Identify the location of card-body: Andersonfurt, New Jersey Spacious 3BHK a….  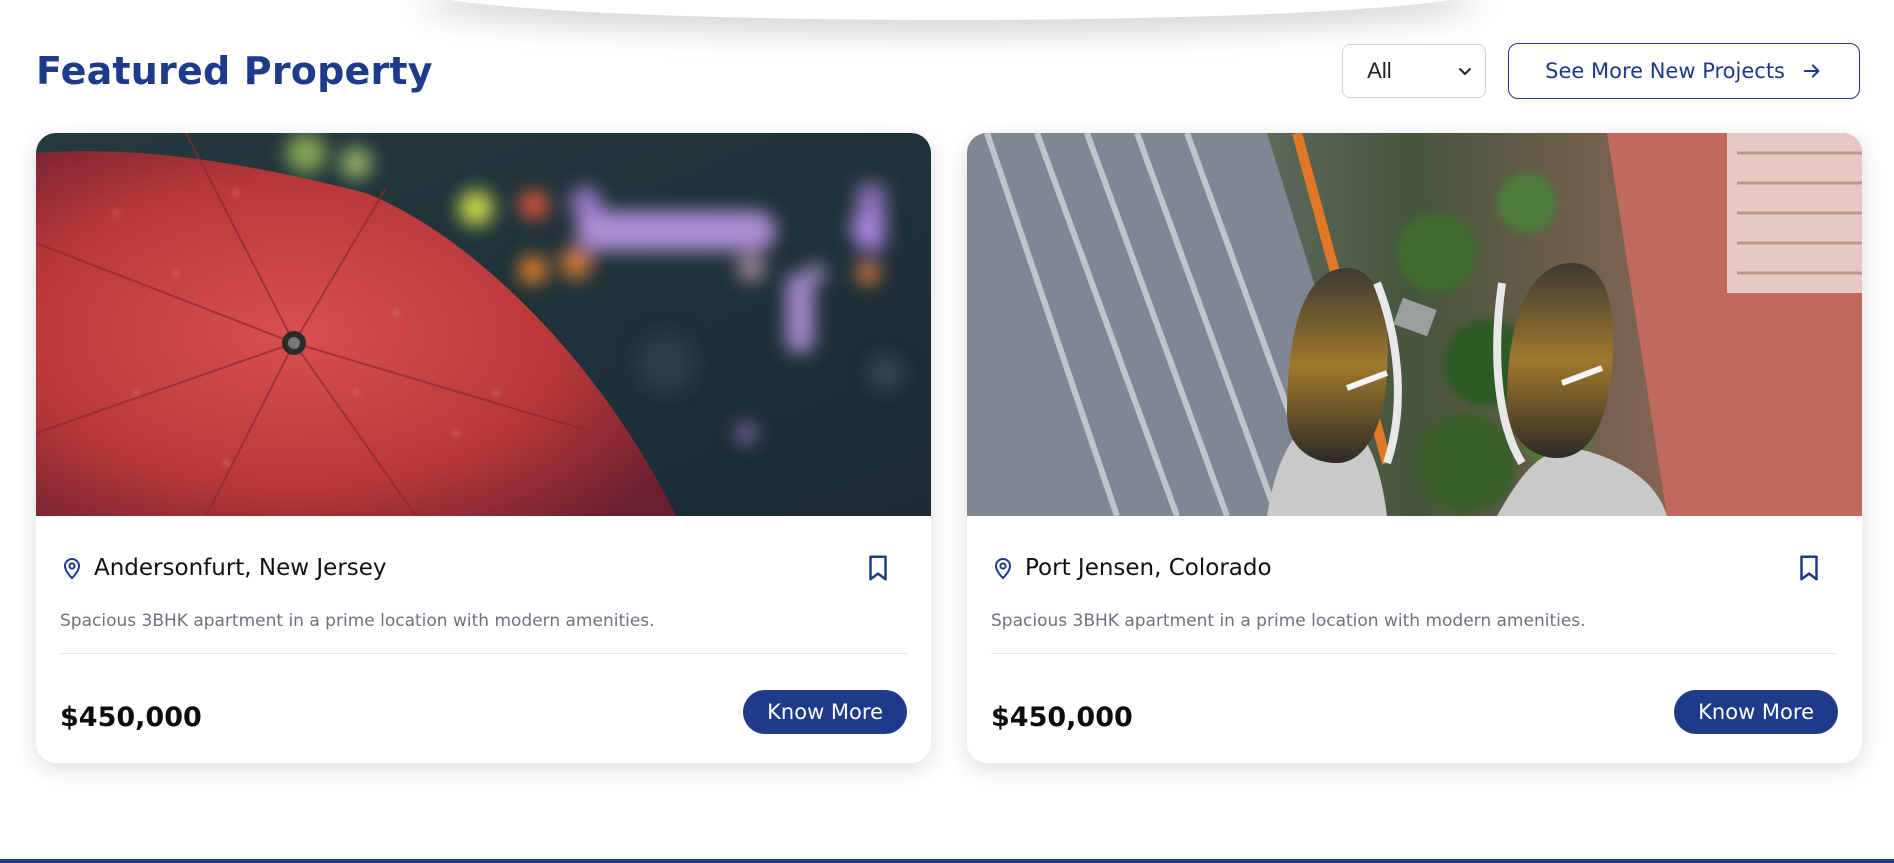
(483, 639).